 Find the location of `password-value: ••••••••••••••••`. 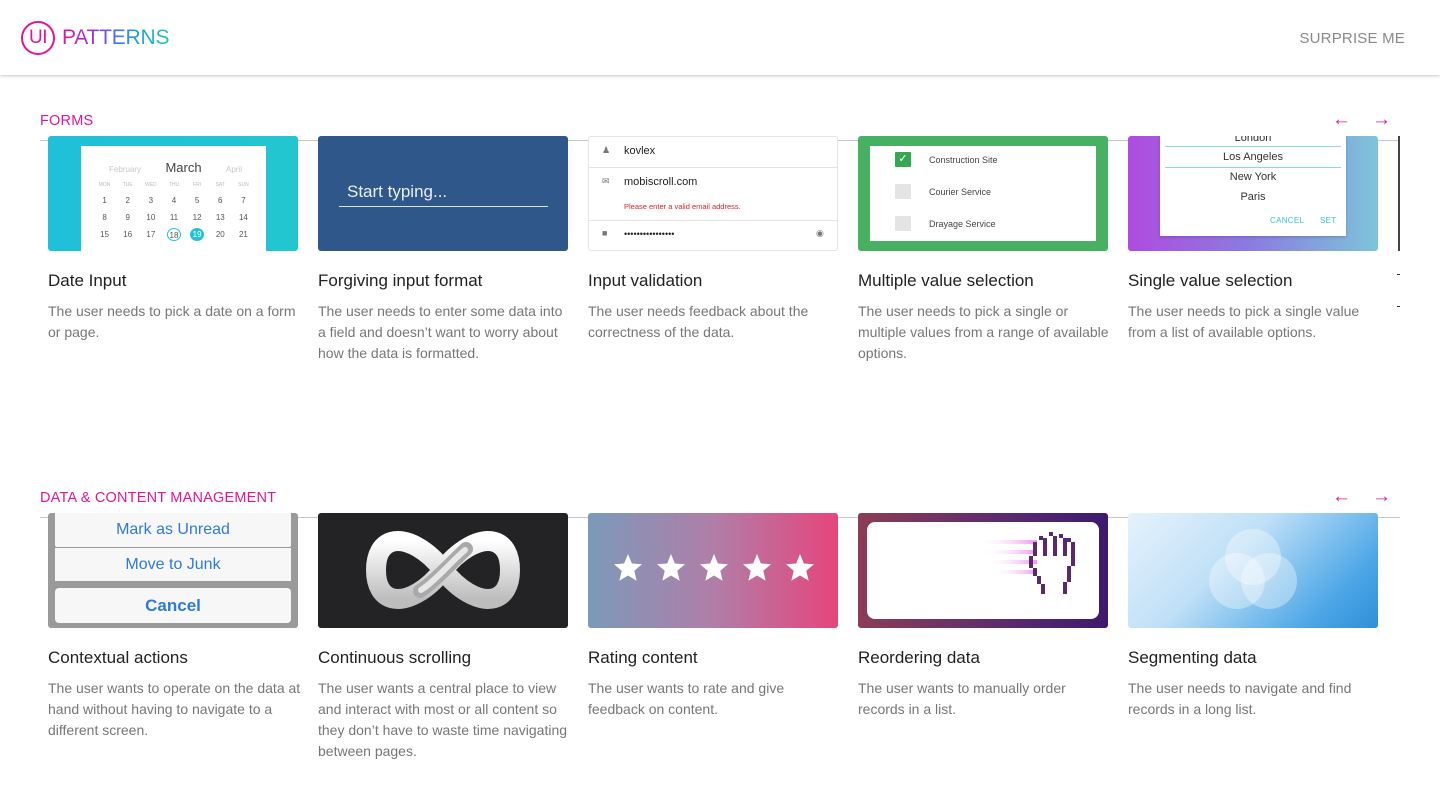

password-value: •••••••••••••••• is located at coordinates (649, 234).